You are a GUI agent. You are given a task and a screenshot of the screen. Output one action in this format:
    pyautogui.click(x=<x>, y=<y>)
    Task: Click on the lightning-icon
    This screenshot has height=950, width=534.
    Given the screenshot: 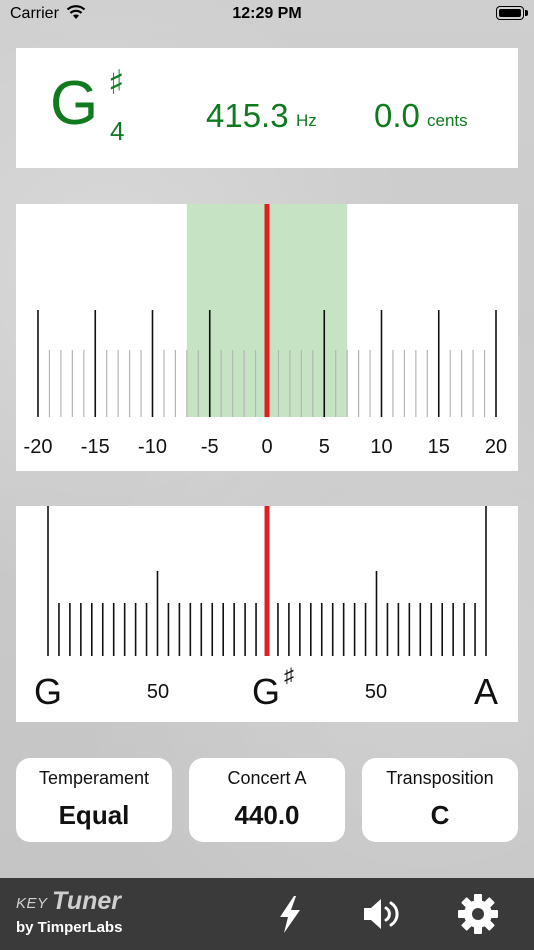 What is the action you would take?
    pyautogui.click(x=290, y=914)
    